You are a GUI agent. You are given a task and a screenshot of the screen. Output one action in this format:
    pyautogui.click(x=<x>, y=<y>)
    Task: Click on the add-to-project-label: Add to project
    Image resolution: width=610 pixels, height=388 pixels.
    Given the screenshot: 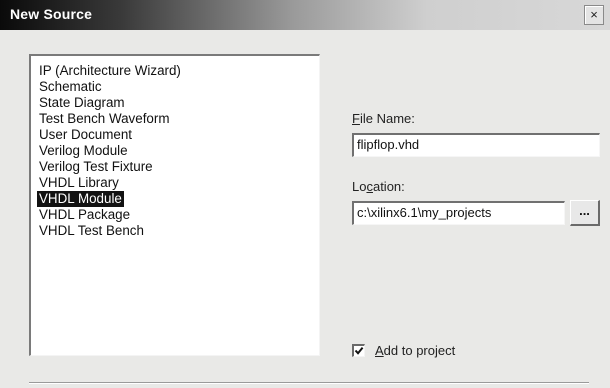 What is the action you would take?
    pyautogui.click(x=415, y=350)
    